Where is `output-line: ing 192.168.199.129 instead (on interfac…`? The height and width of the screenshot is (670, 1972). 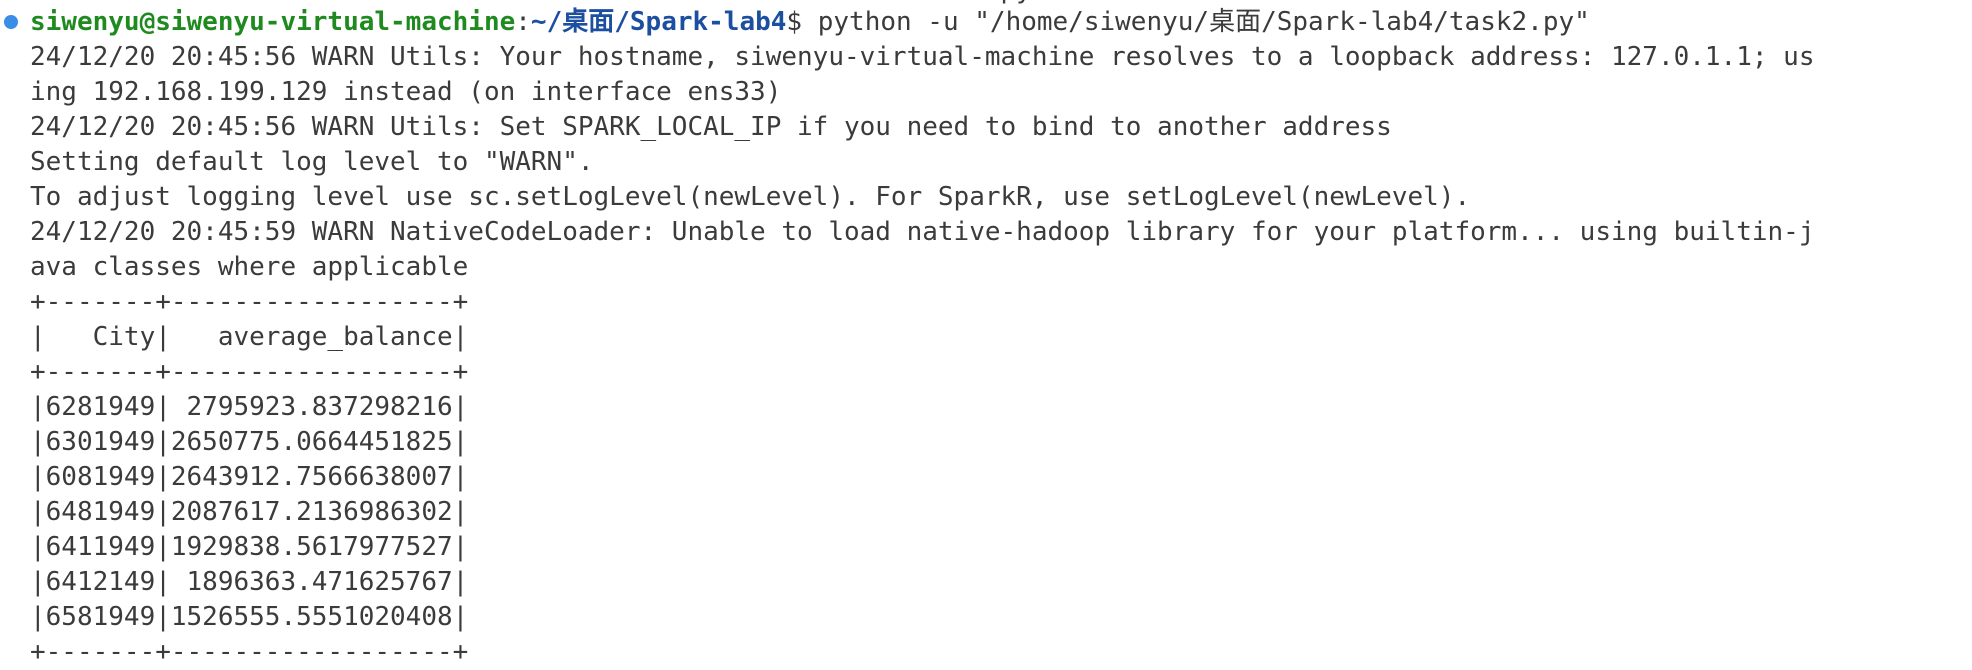 output-line: ing 192.168.199.129 instead (on interfac… is located at coordinates (406, 92).